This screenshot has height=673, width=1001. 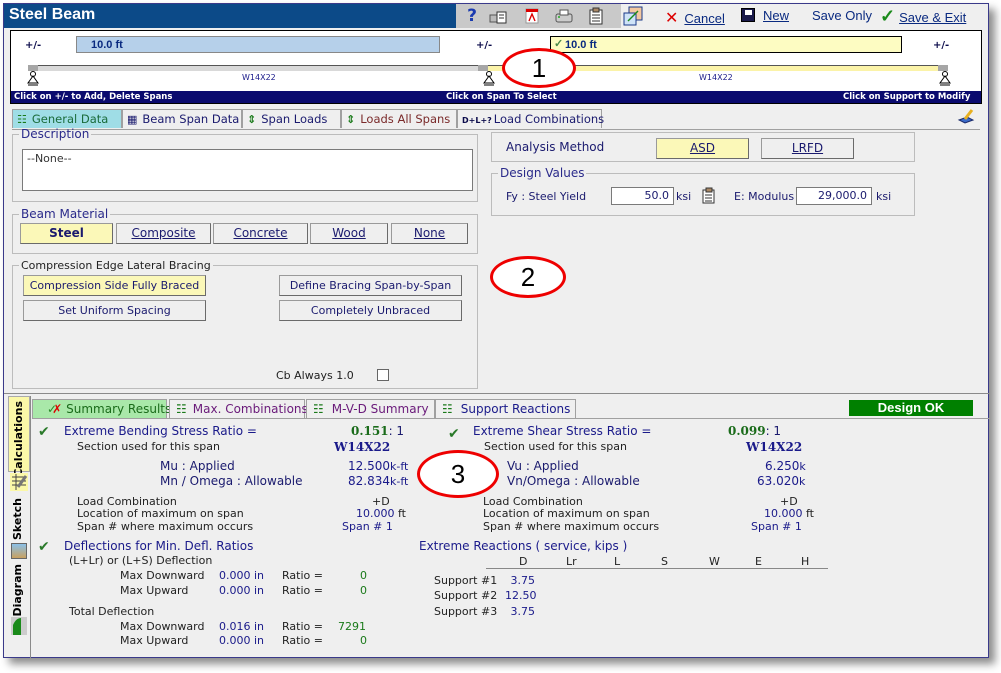 I want to click on hint-modify-support: Click on Support to Modify, so click(x=907, y=97).